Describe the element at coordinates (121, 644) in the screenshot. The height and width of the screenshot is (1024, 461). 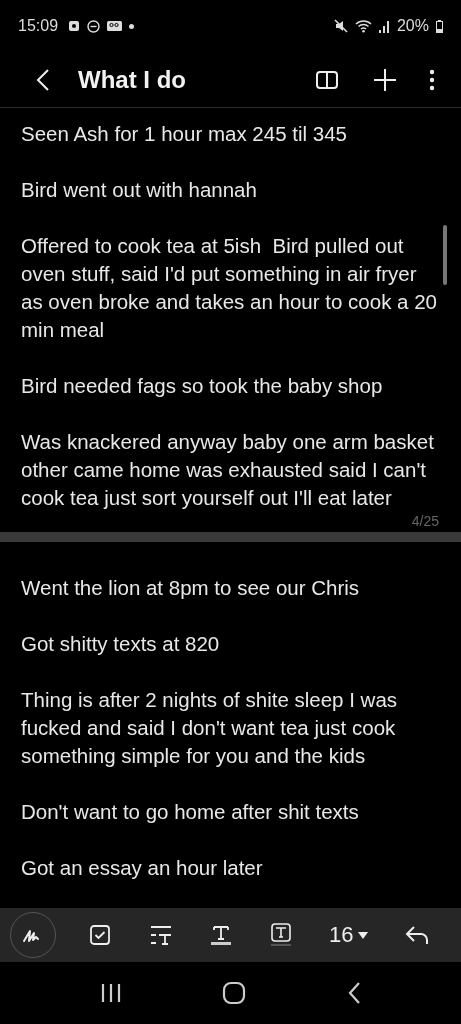
I see `note-paragraph: Got shitty texts at 820` at that location.